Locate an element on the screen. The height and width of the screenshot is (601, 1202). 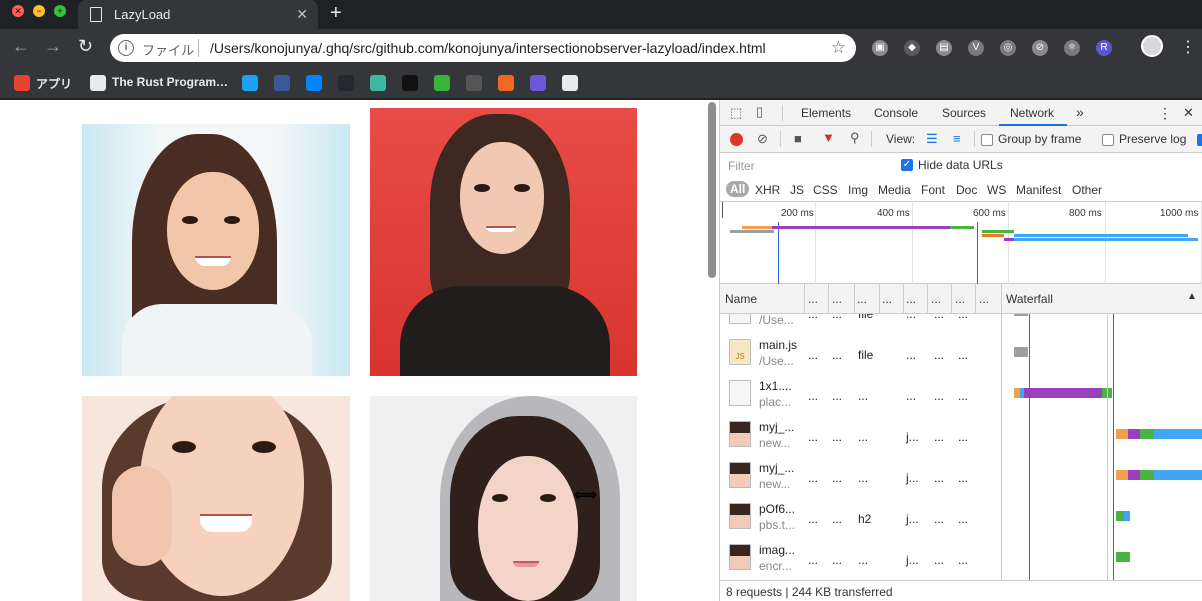
box-icon is located at coordinates (506, 83).